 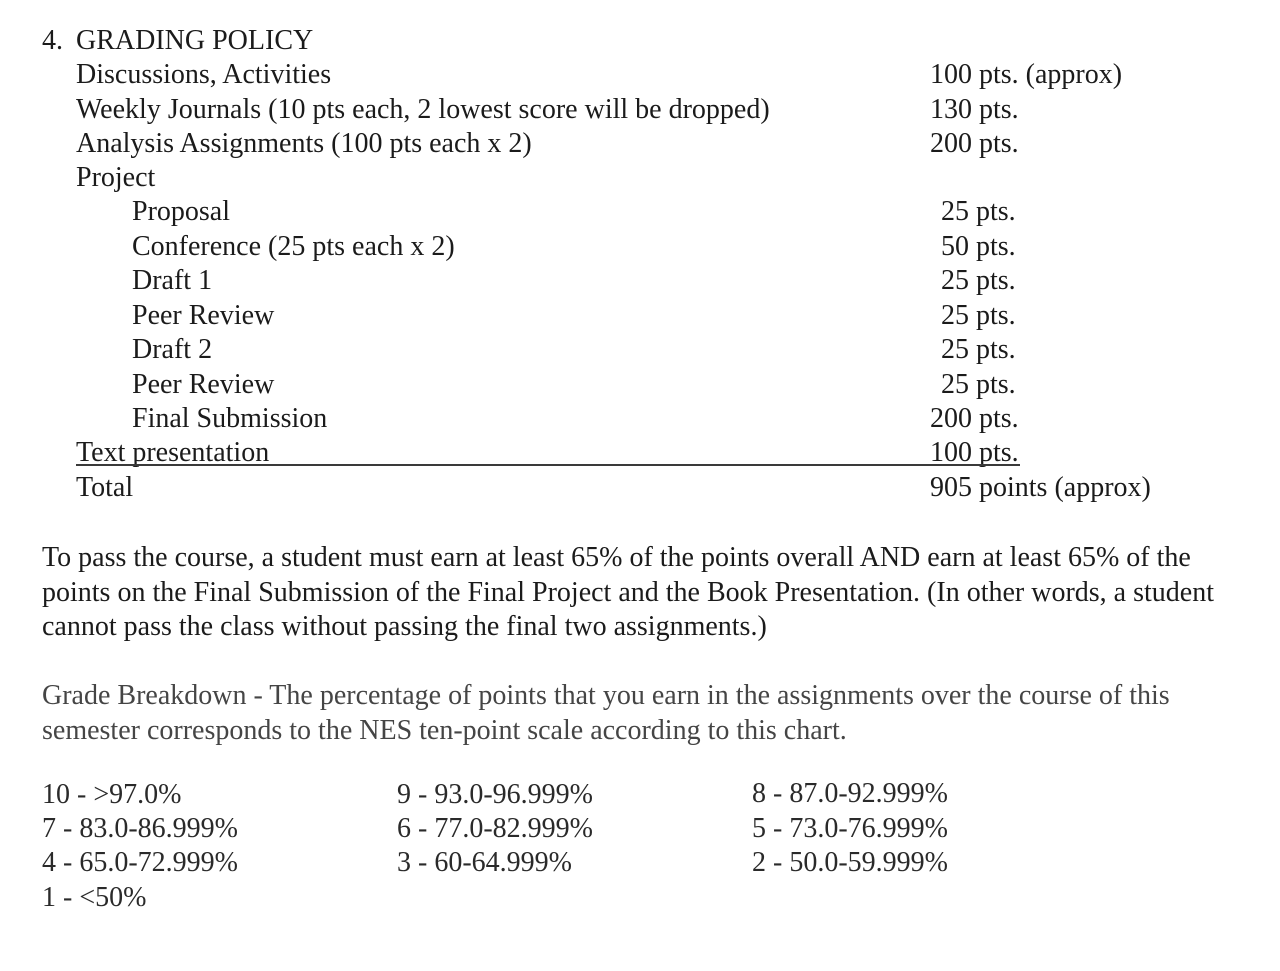 What do you see at coordinates (850, 828) in the screenshot?
I see `scale-item: 5 - 73.0-76.999%` at bounding box center [850, 828].